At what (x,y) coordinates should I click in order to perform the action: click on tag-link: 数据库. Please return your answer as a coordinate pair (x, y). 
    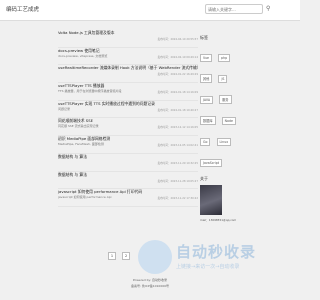
    Looking at the image, I should click on (208, 120).